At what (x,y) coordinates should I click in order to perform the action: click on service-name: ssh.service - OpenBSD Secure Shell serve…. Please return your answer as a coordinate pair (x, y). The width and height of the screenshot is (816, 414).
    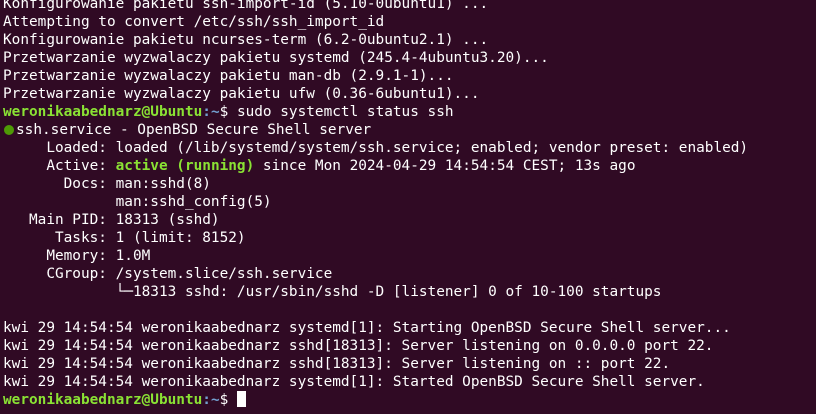
    Looking at the image, I should click on (194, 130).